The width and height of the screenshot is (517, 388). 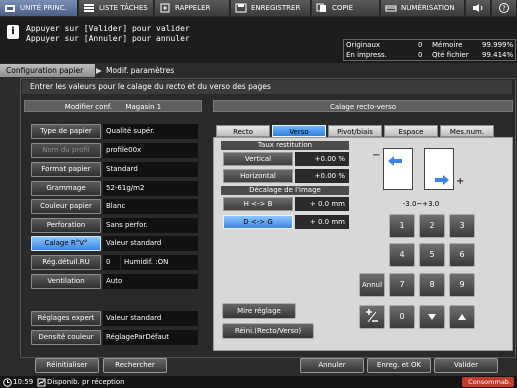 What do you see at coordinates (111, 262) in the screenshot?
I see `reg-detuil-value: 0` at bounding box center [111, 262].